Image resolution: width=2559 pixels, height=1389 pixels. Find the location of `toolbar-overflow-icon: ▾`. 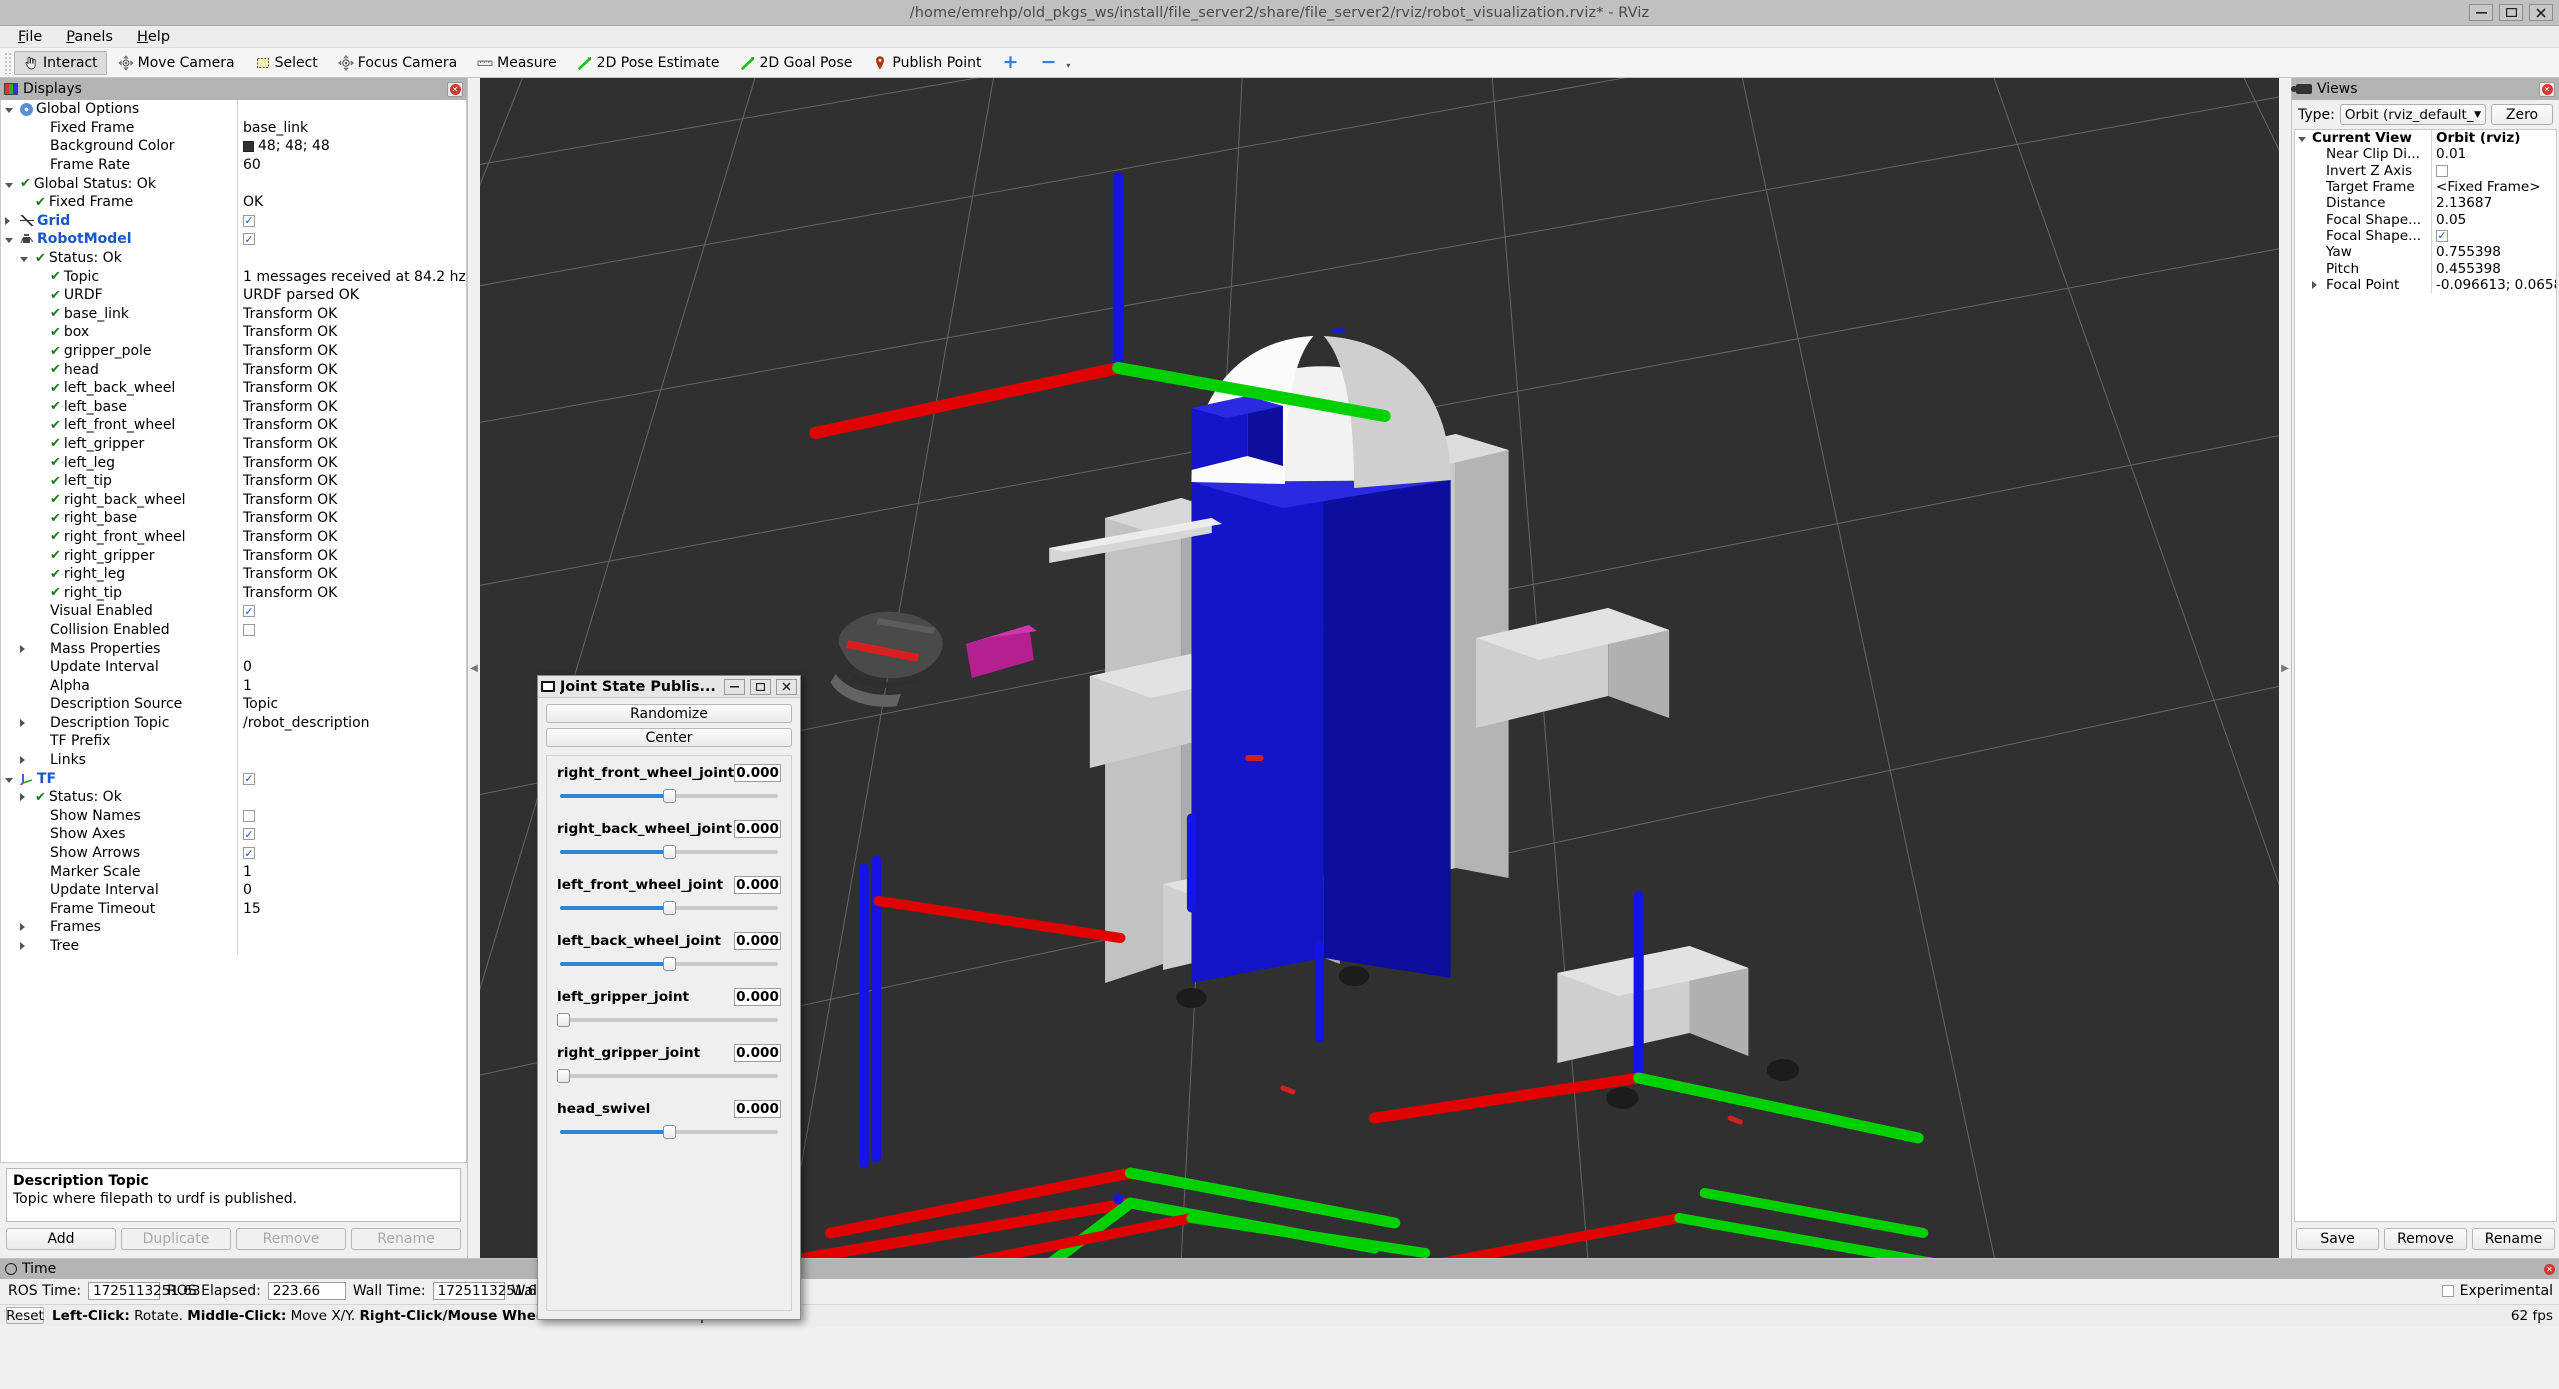

toolbar-overflow-icon: ▾ is located at coordinates (1068, 65).